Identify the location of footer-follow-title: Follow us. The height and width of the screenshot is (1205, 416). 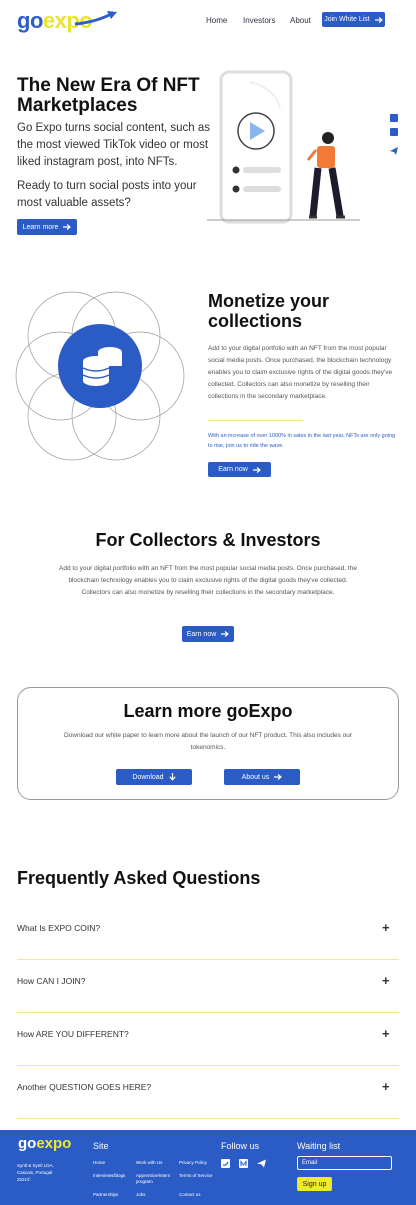
(240, 1146).